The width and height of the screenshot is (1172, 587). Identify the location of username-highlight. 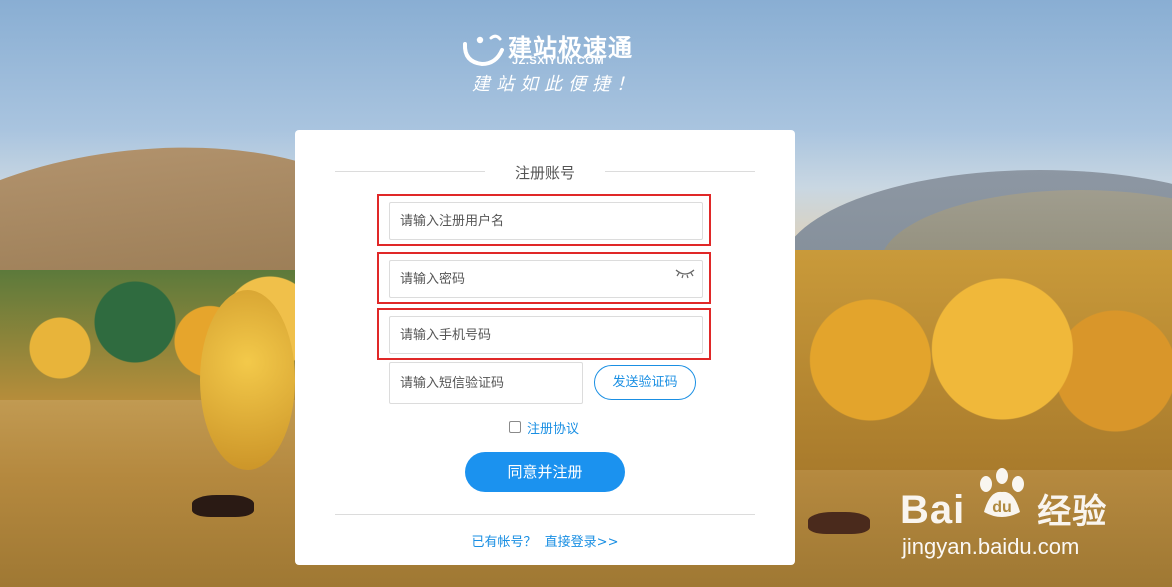
(544, 220).